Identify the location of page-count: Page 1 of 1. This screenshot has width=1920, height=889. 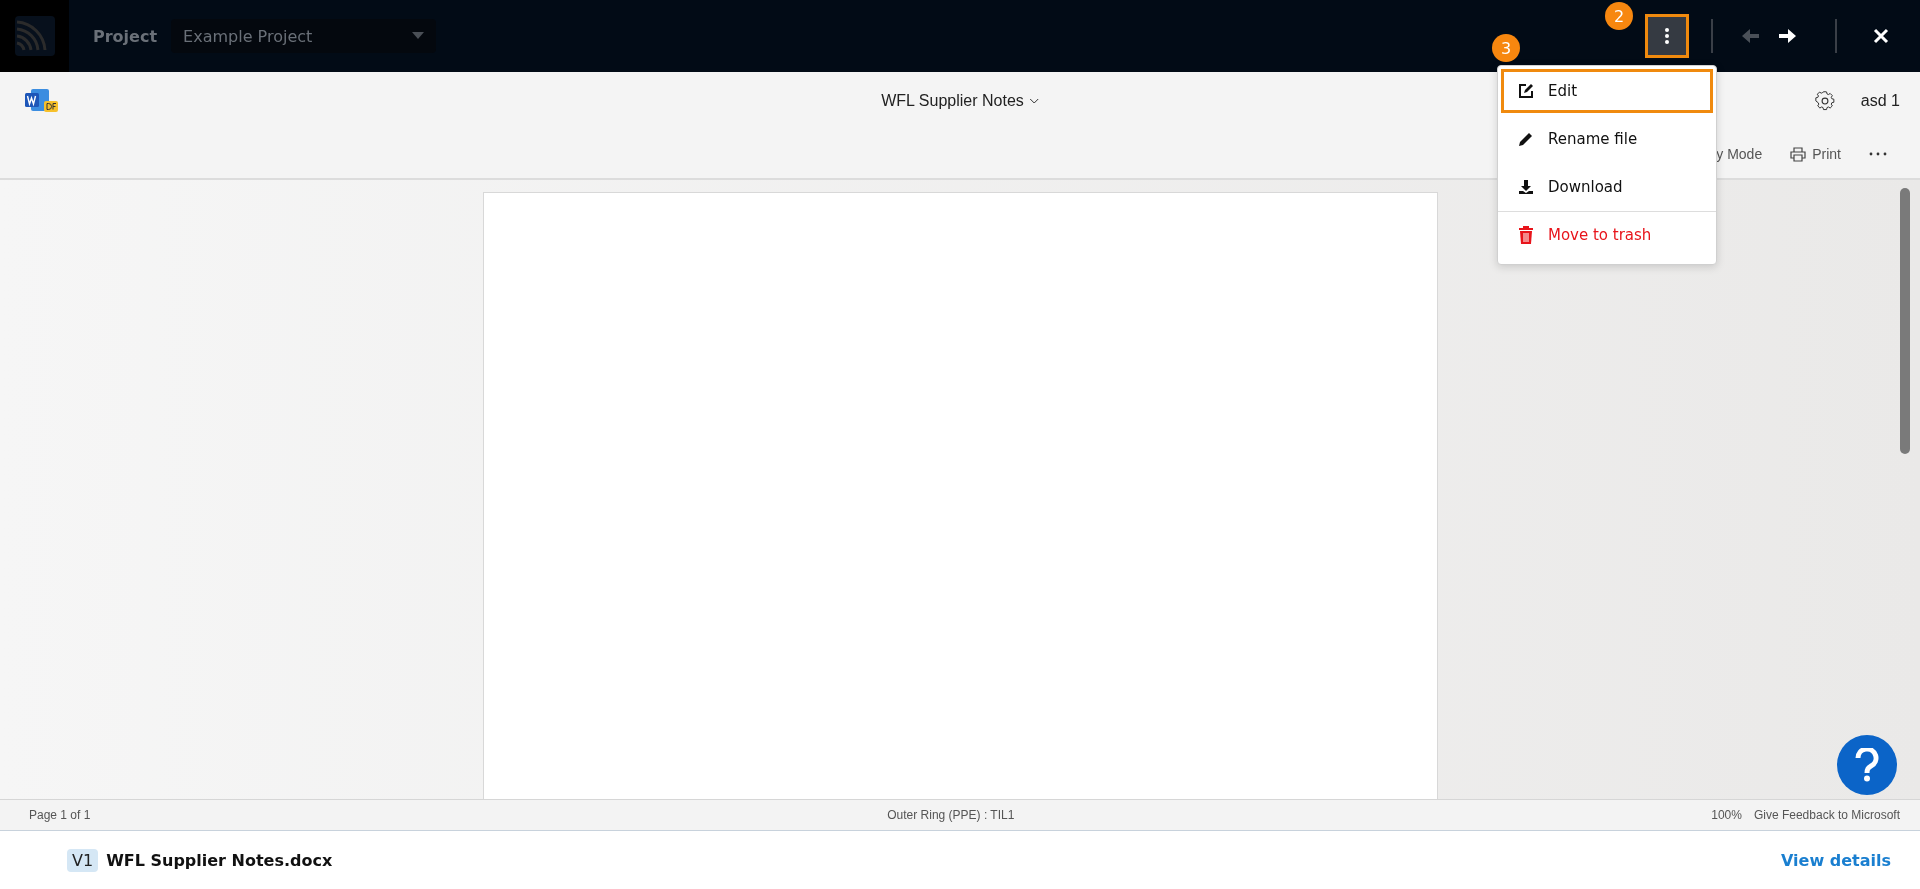
(60, 815).